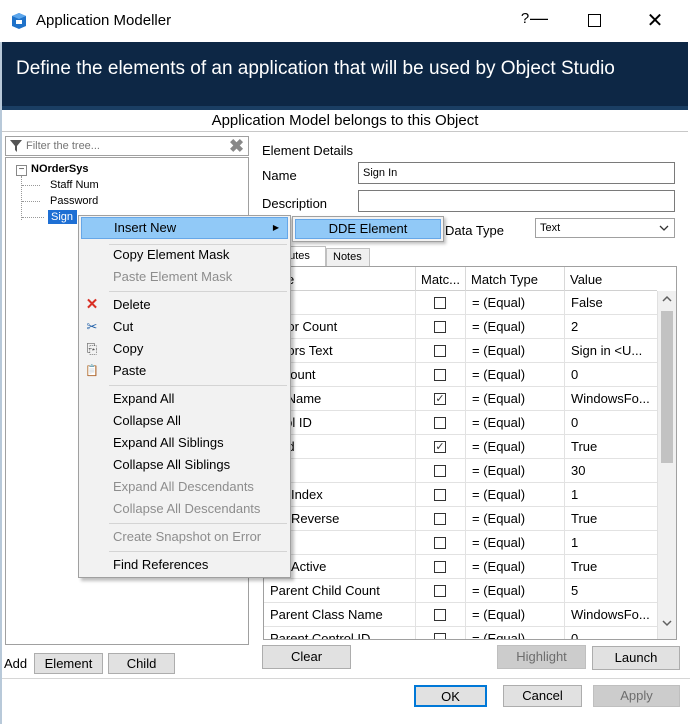 The width and height of the screenshot is (690, 724). What do you see at coordinates (539, 18) in the screenshot?
I see `minimize-button: —` at bounding box center [539, 18].